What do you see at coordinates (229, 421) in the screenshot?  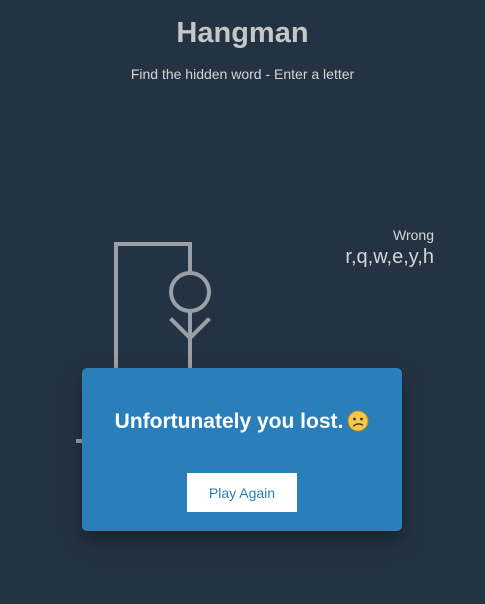 I see `popup-message: Unfortunately you lost.` at bounding box center [229, 421].